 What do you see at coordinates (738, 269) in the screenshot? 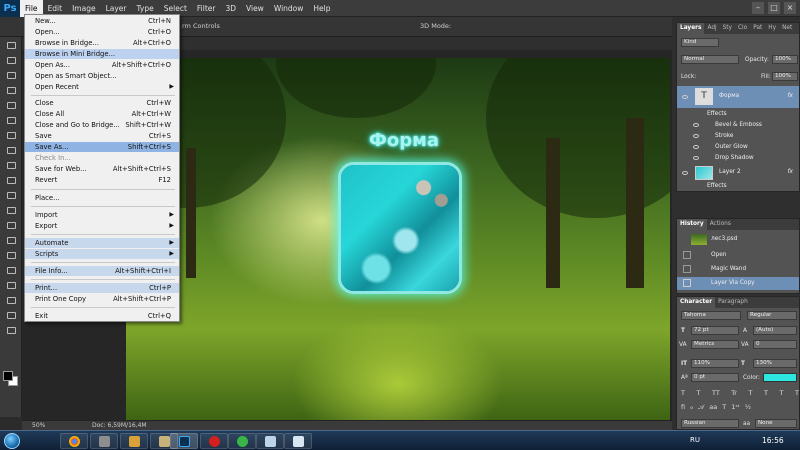
I see `history-item-magic-wand: Magic Wand` at bounding box center [738, 269].